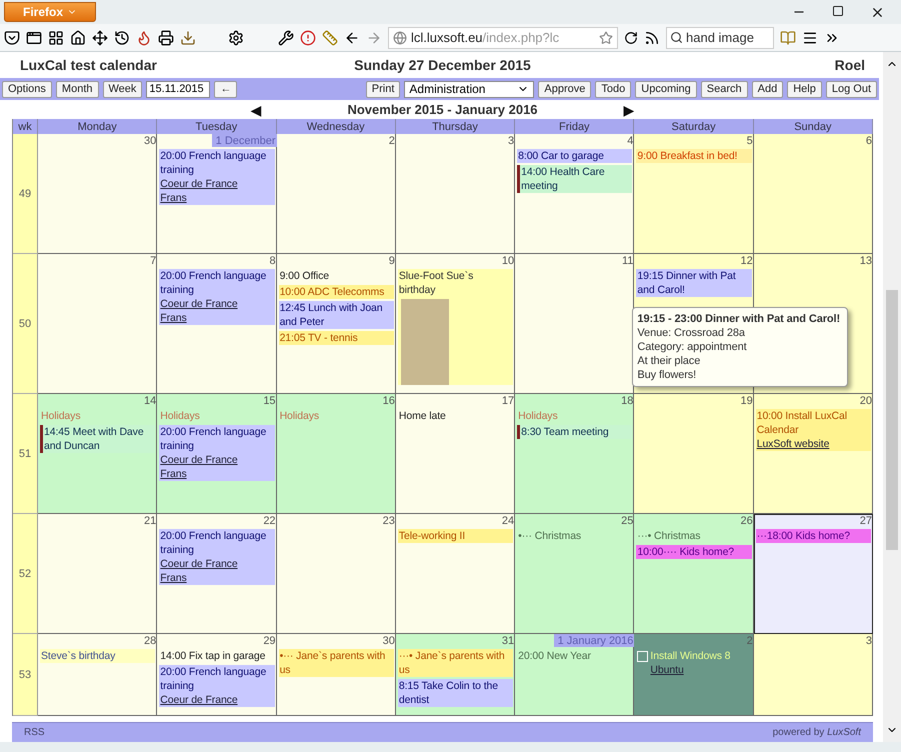  I want to click on column-header: Saturday, so click(694, 126).